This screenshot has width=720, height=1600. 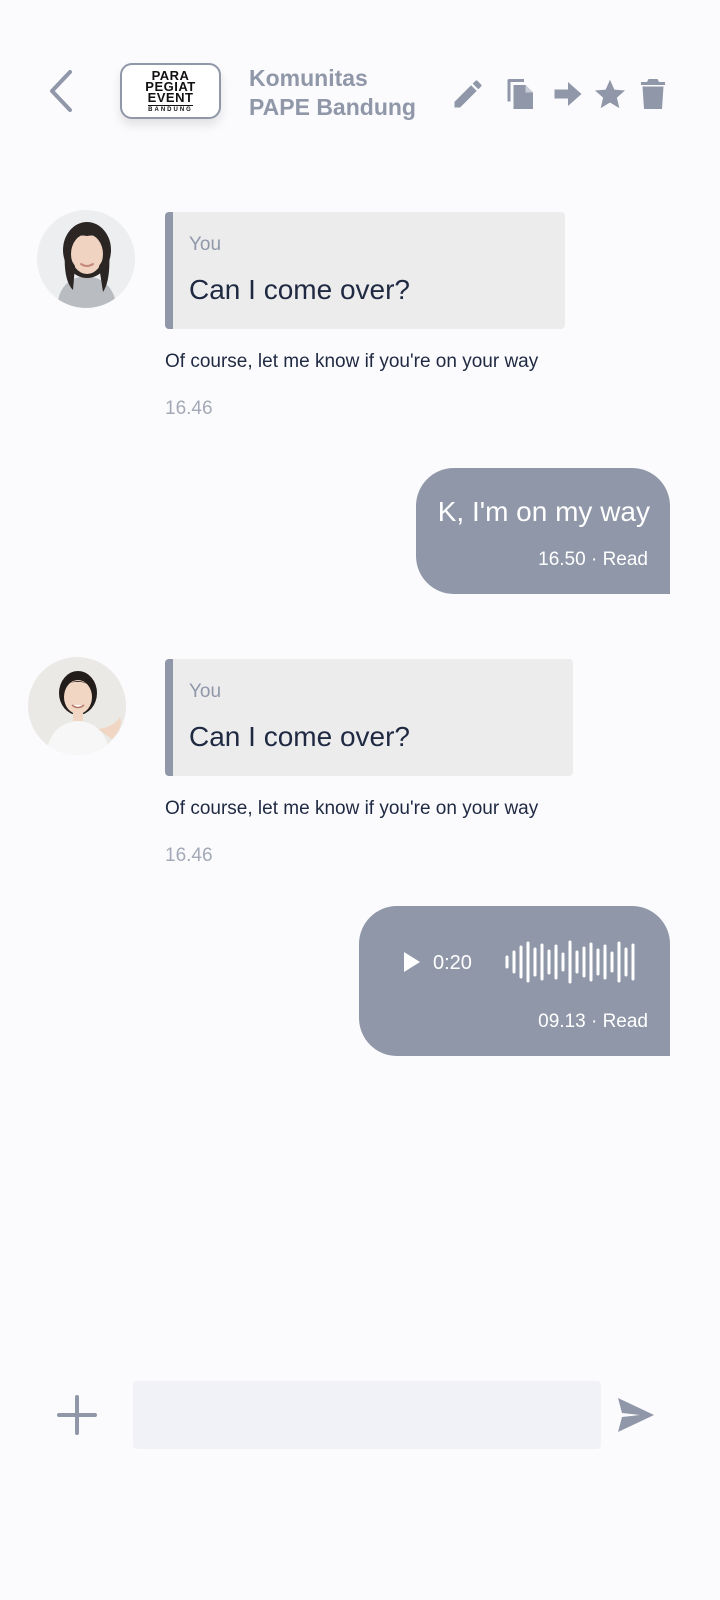 I want to click on copy-icon, so click(x=520, y=94).